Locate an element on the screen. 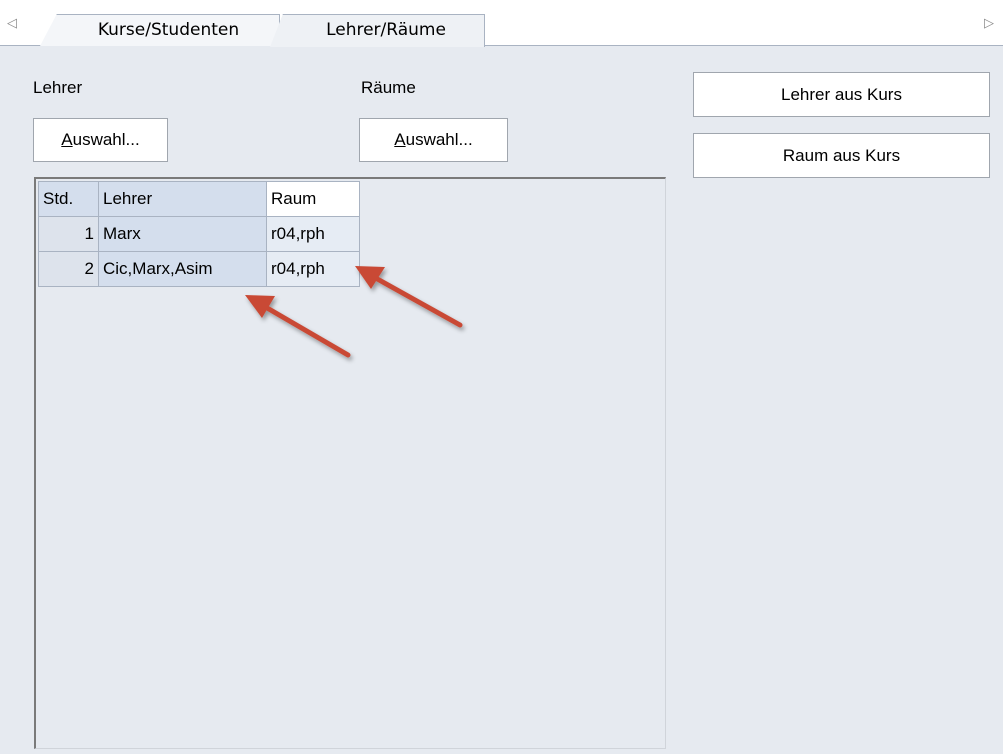  triangle-right-icon: ▷ is located at coordinates (989, 23).